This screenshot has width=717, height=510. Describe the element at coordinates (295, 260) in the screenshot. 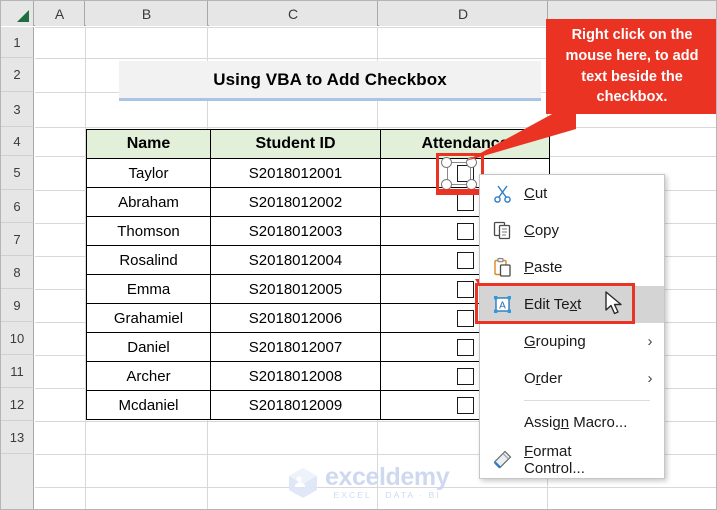

I see `cell-student-id: S2018012004` at that location.